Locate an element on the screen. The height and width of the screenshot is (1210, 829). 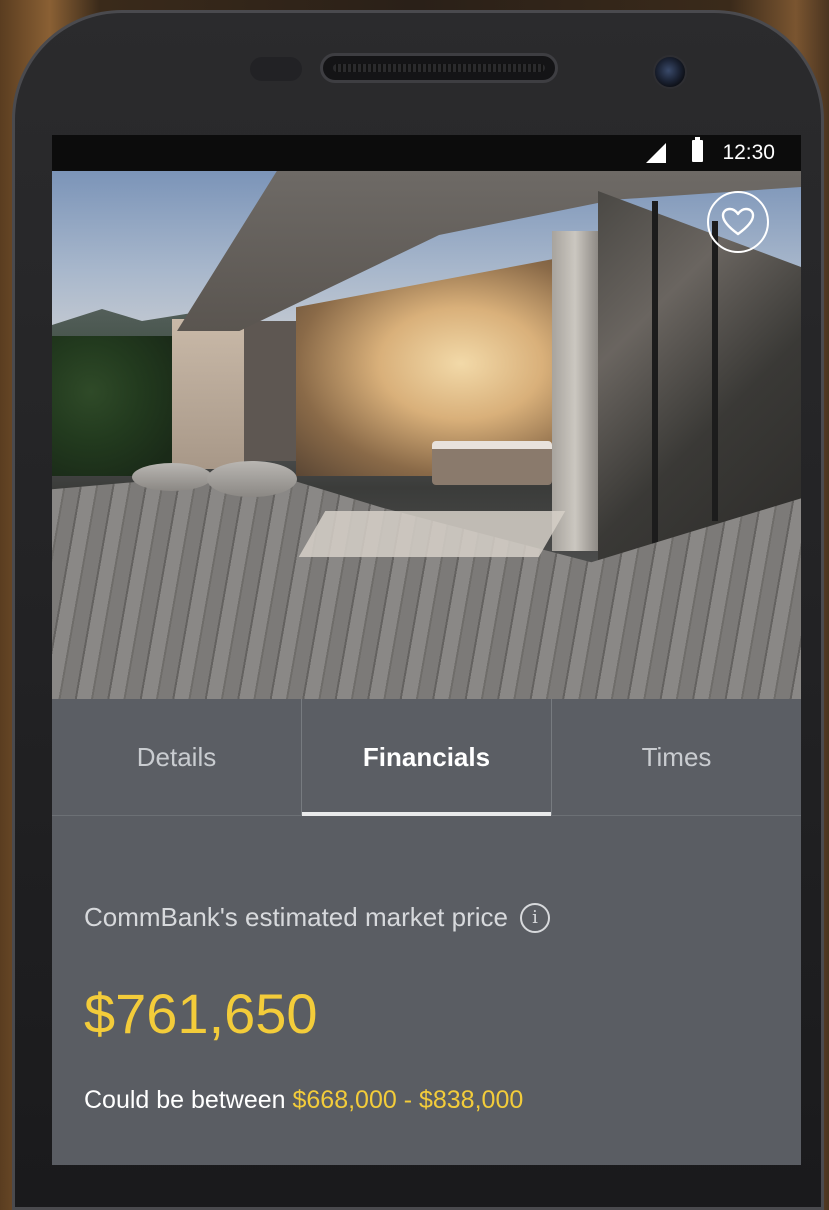
range-values: $668,000 - $838,000 is located at coordinates (408, 1100).